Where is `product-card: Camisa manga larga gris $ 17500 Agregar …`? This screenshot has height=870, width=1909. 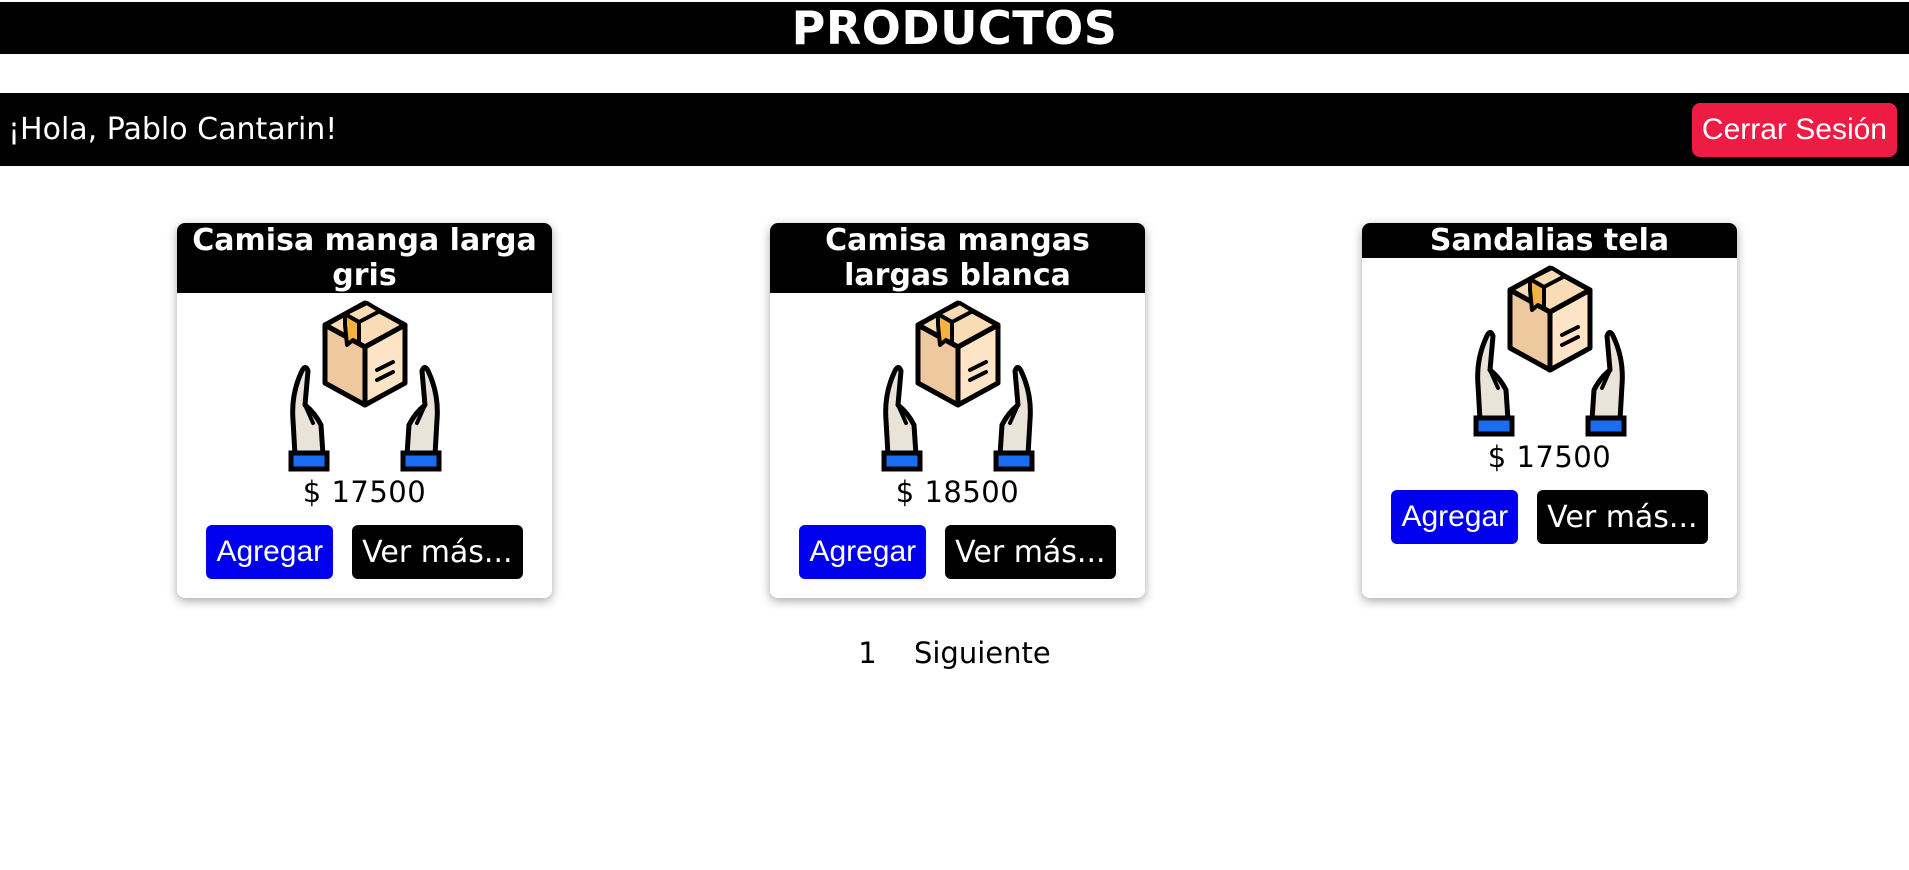 product-card: Camisa manga larga gris $ 17500 Agregar … is located at coordinates (364, 410).